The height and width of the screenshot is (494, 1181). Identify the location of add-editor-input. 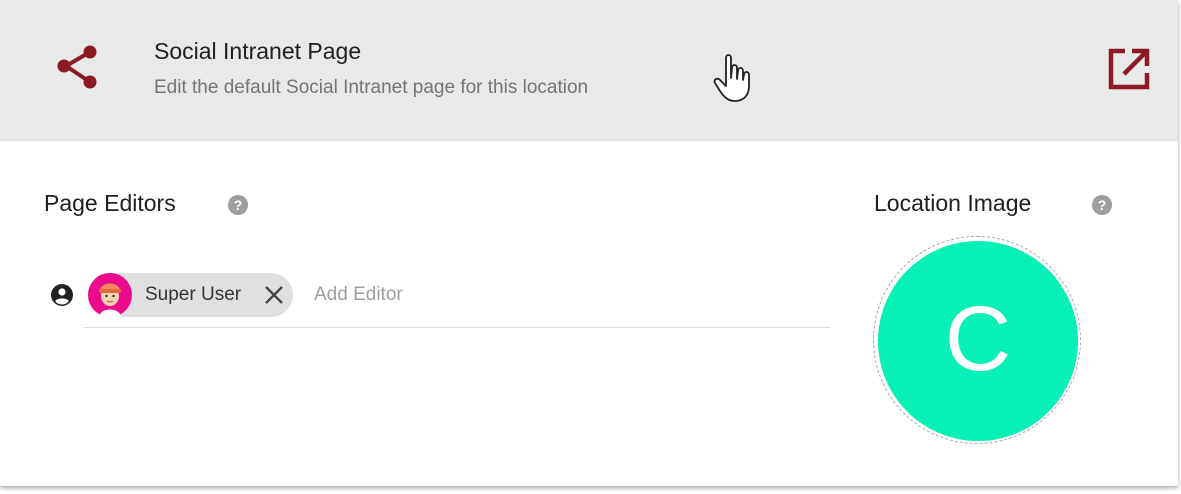
(564, 295).